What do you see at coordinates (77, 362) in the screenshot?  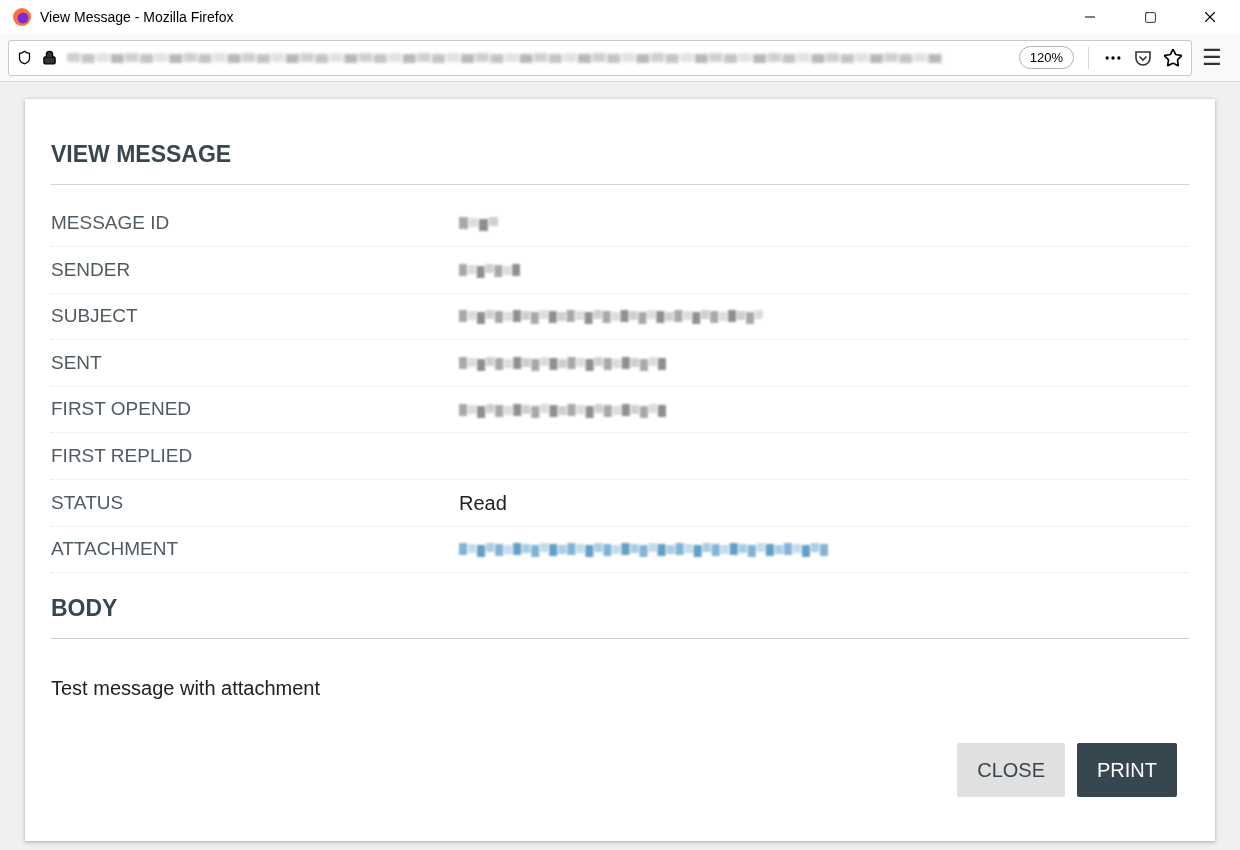 I see `field-label: SENT` at bounding box center [77, 362].